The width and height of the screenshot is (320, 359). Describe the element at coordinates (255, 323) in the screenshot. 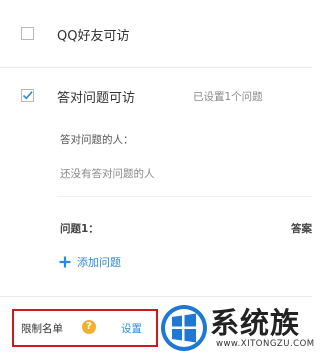

I see `watermark-brand: 系统族` at that location.